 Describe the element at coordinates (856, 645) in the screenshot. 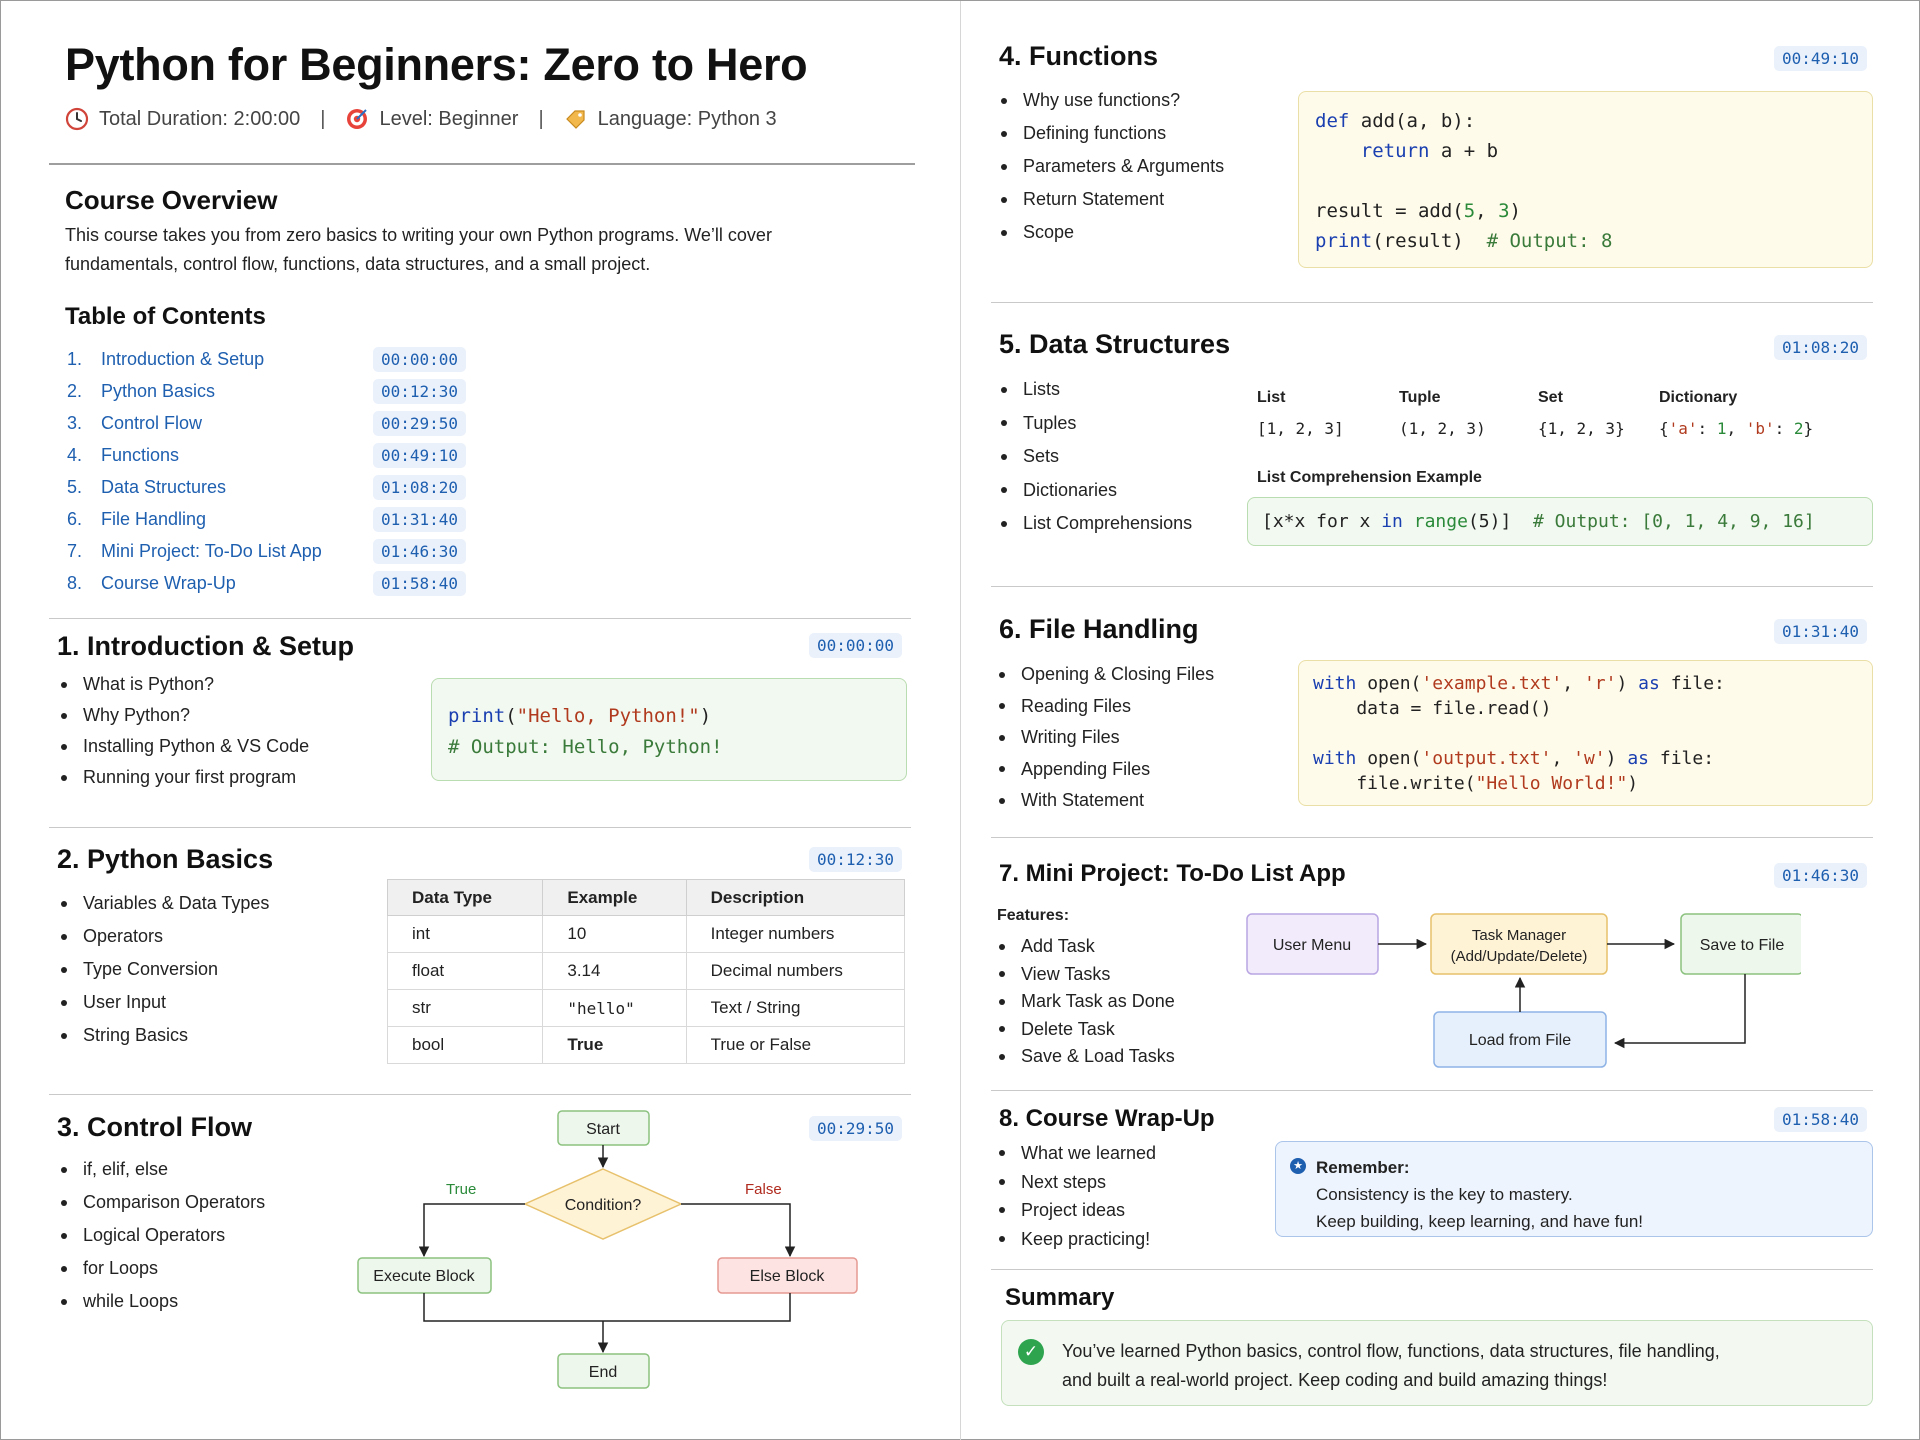

I see `section-1-timestamp: 00:00:00` at that location.